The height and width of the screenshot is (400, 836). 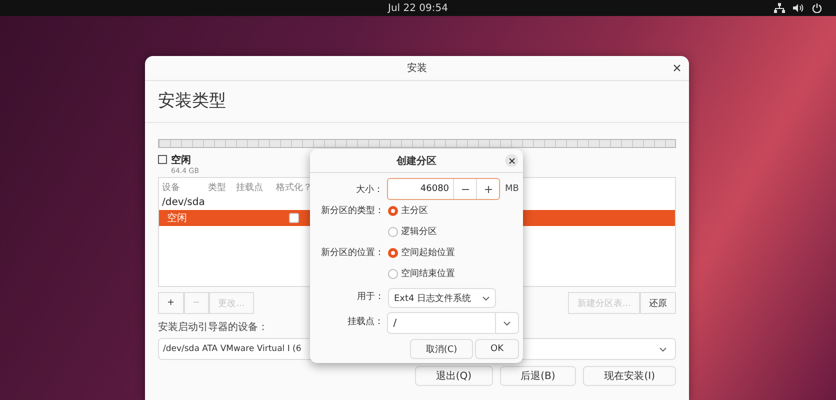 What do you see at coordinates (417, 68) in the screenshot?
I see `window-title: 安装` at bounding box center [417, 68].